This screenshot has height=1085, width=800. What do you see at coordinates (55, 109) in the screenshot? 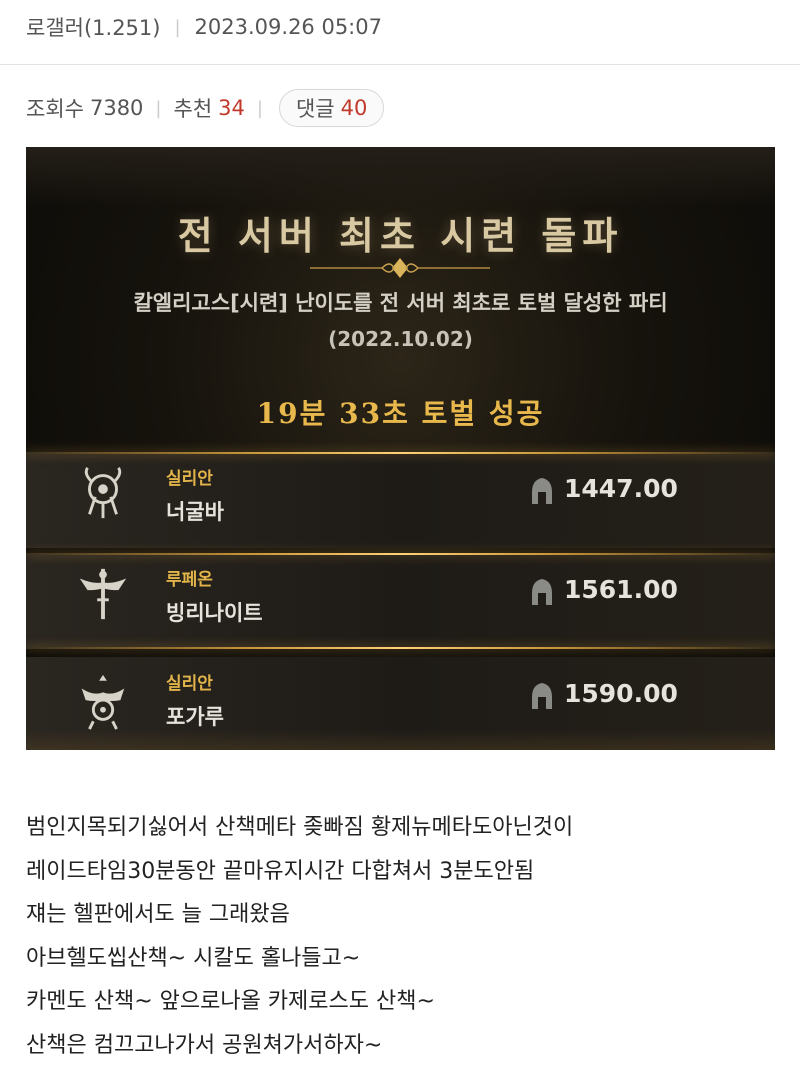
I see `views-label: 조회수` at bounding box center [55, 109].